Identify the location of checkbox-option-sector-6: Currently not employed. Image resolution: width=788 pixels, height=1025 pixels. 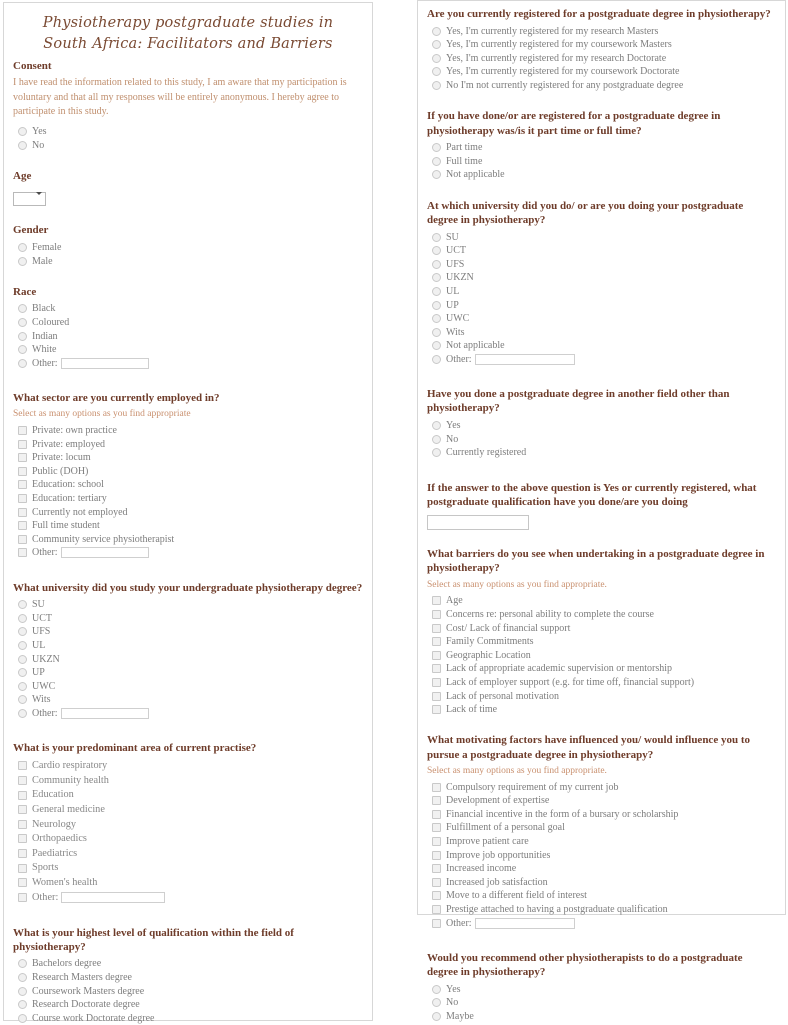
(188, 512).